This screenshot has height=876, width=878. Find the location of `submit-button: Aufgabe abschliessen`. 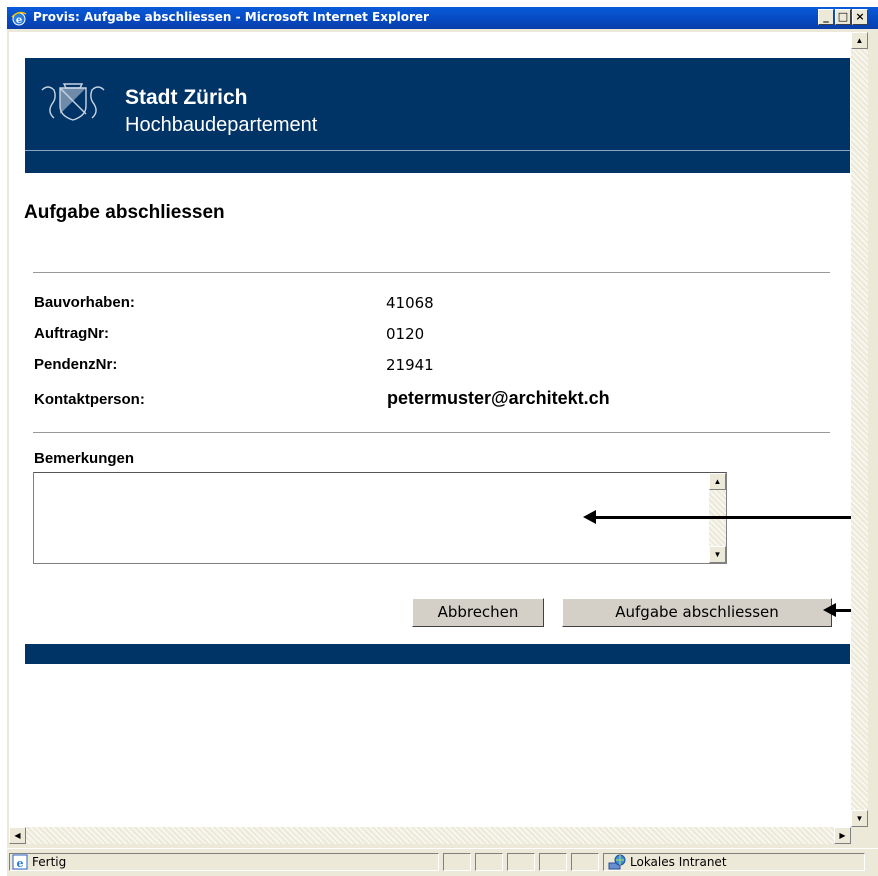

submit-button: Aufgabe abschliessen is located at coordinates (697, 612).